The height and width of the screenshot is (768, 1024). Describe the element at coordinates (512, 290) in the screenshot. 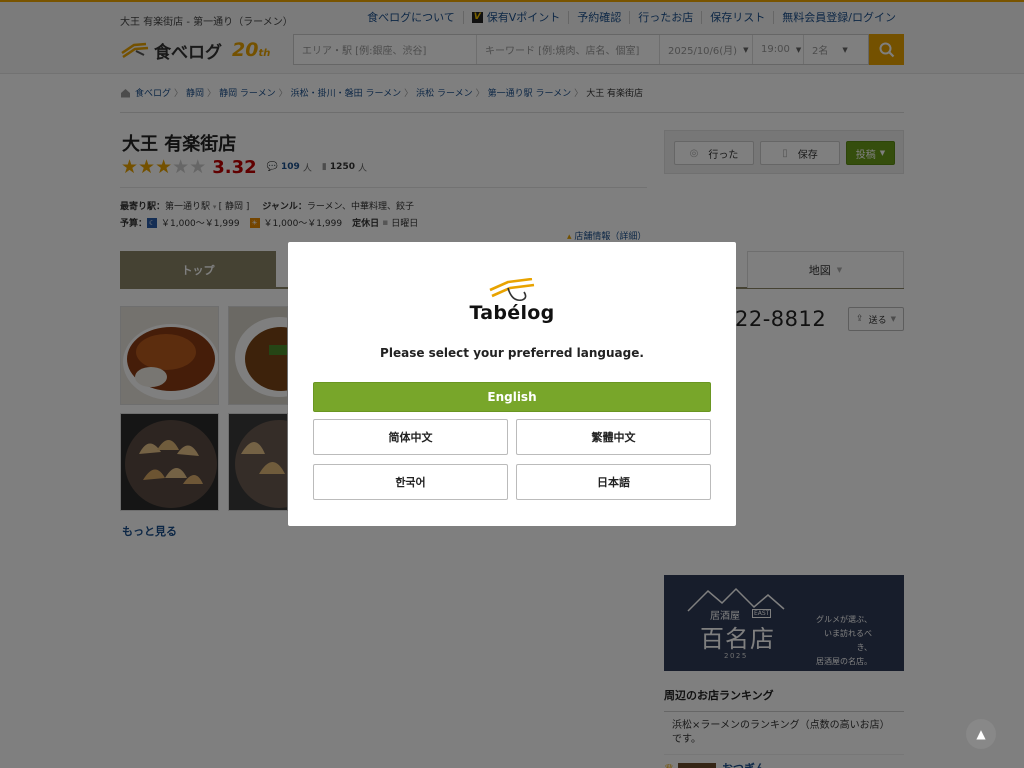

I see `chopsticks-logo-icon` at that location.